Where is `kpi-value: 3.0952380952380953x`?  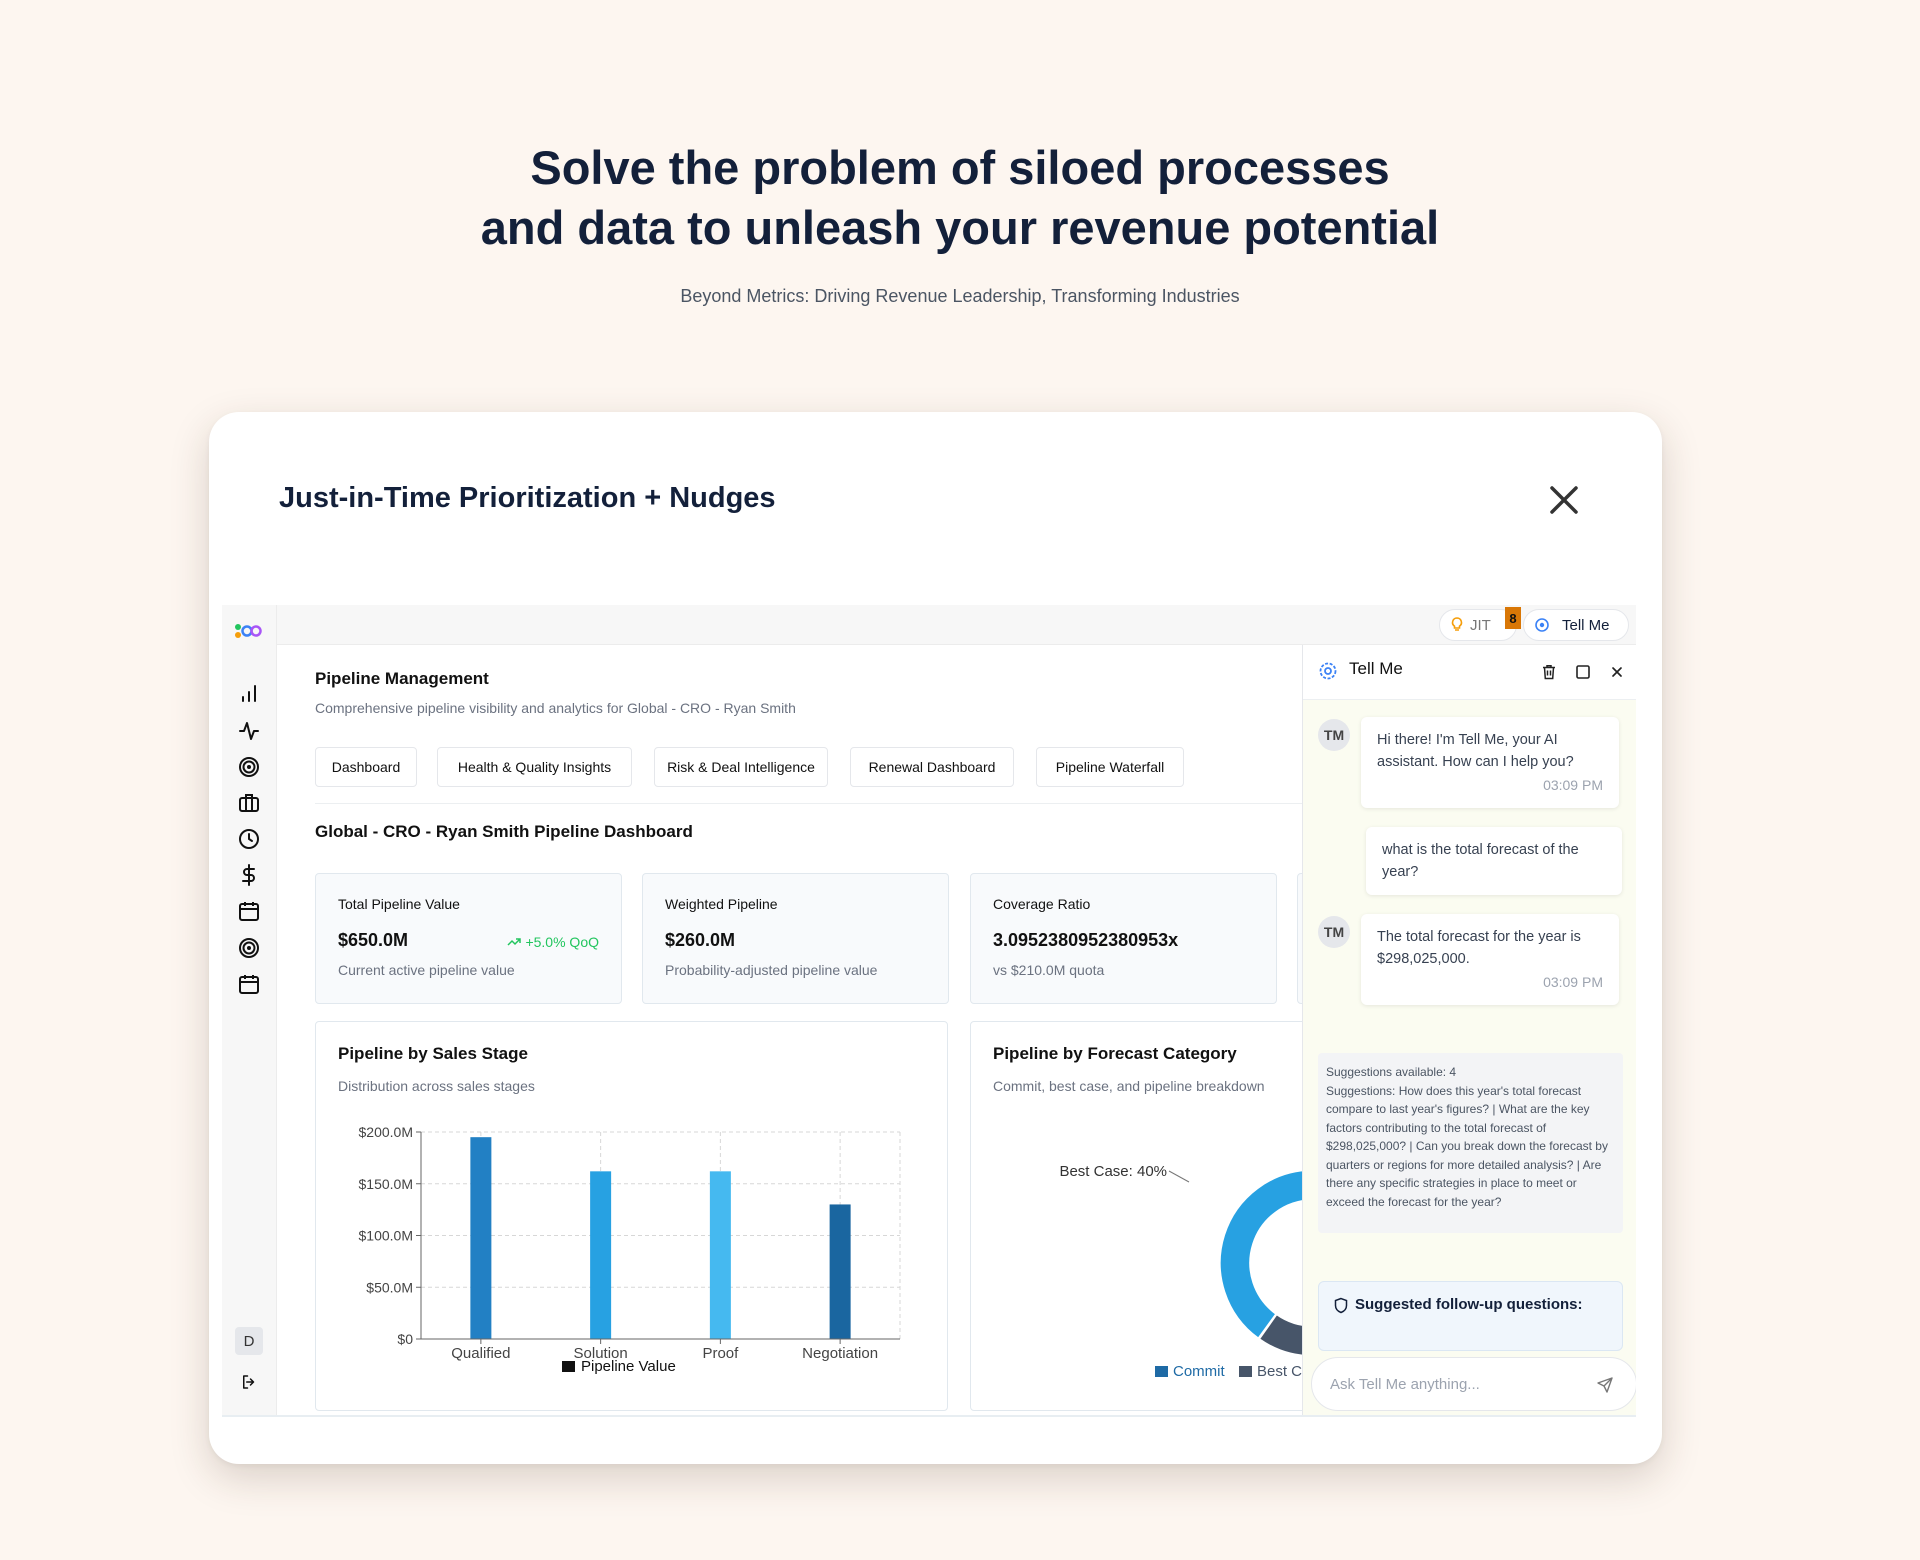 kpi-value: 3.0952380952380953x is located at coordinates (1086, 940).